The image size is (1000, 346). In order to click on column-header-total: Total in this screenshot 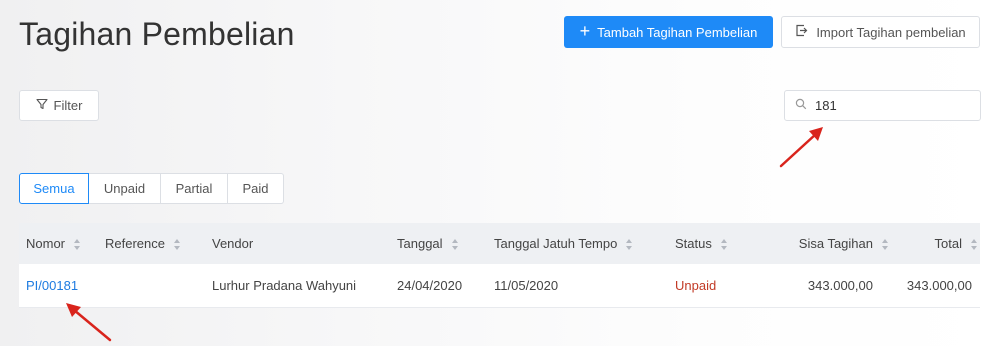, I will do `click(937, 243)`.